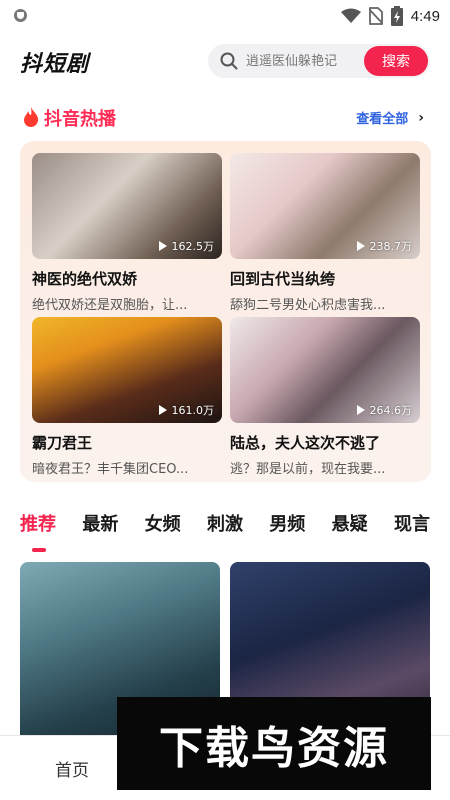  Describe the element at coordinates (31, 117) in the screenshot. I see `flame-icon` at that location.